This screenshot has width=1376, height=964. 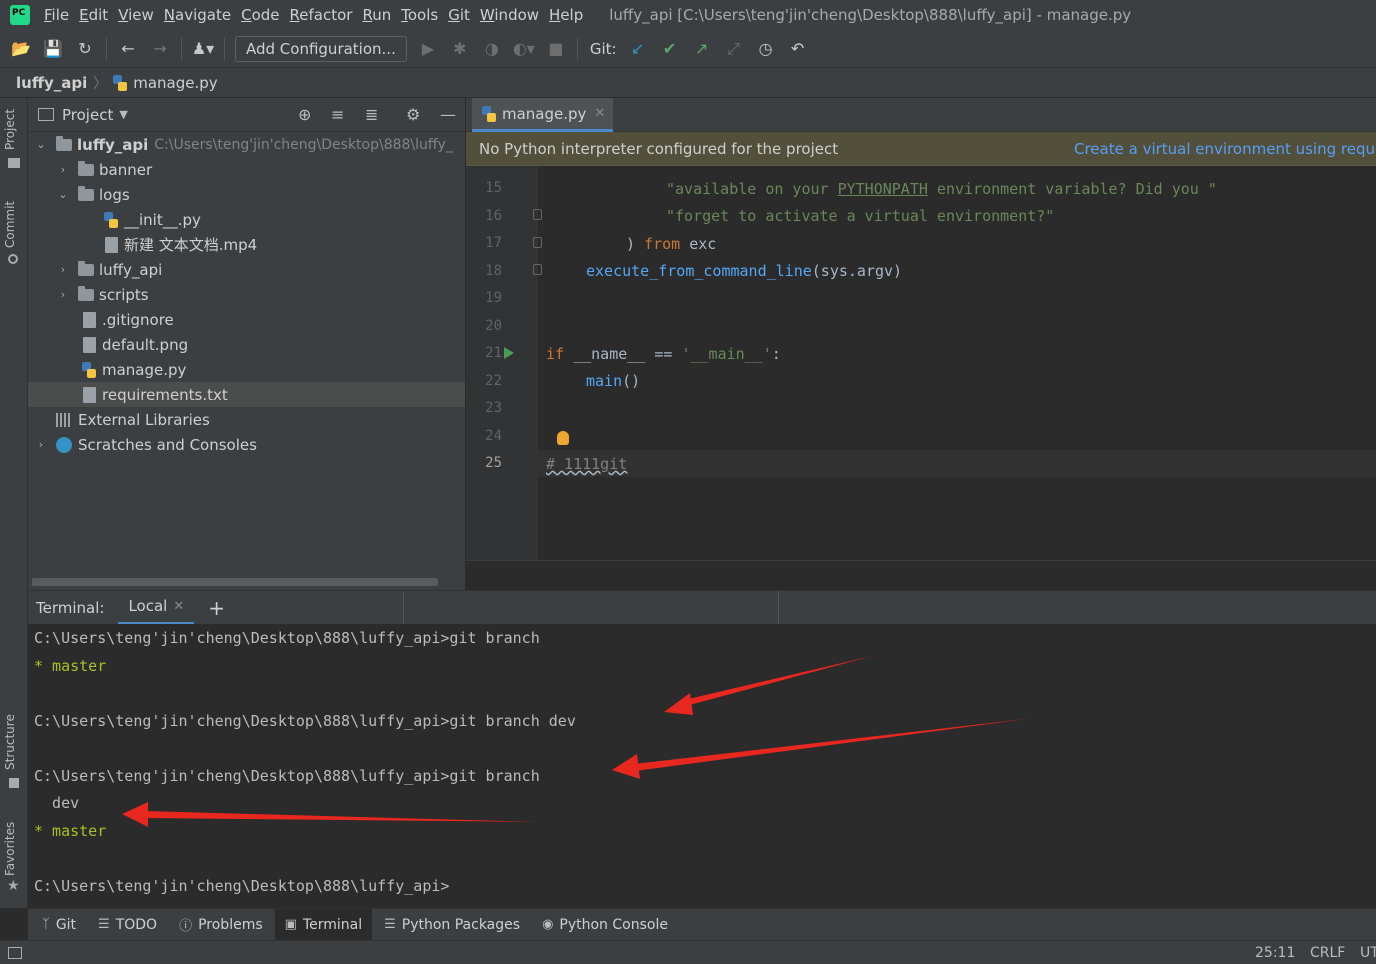 What do you see at coordinates (509, 15) in the screenshot?
I see `menu-window: Window` at bounding box center [509, 15].